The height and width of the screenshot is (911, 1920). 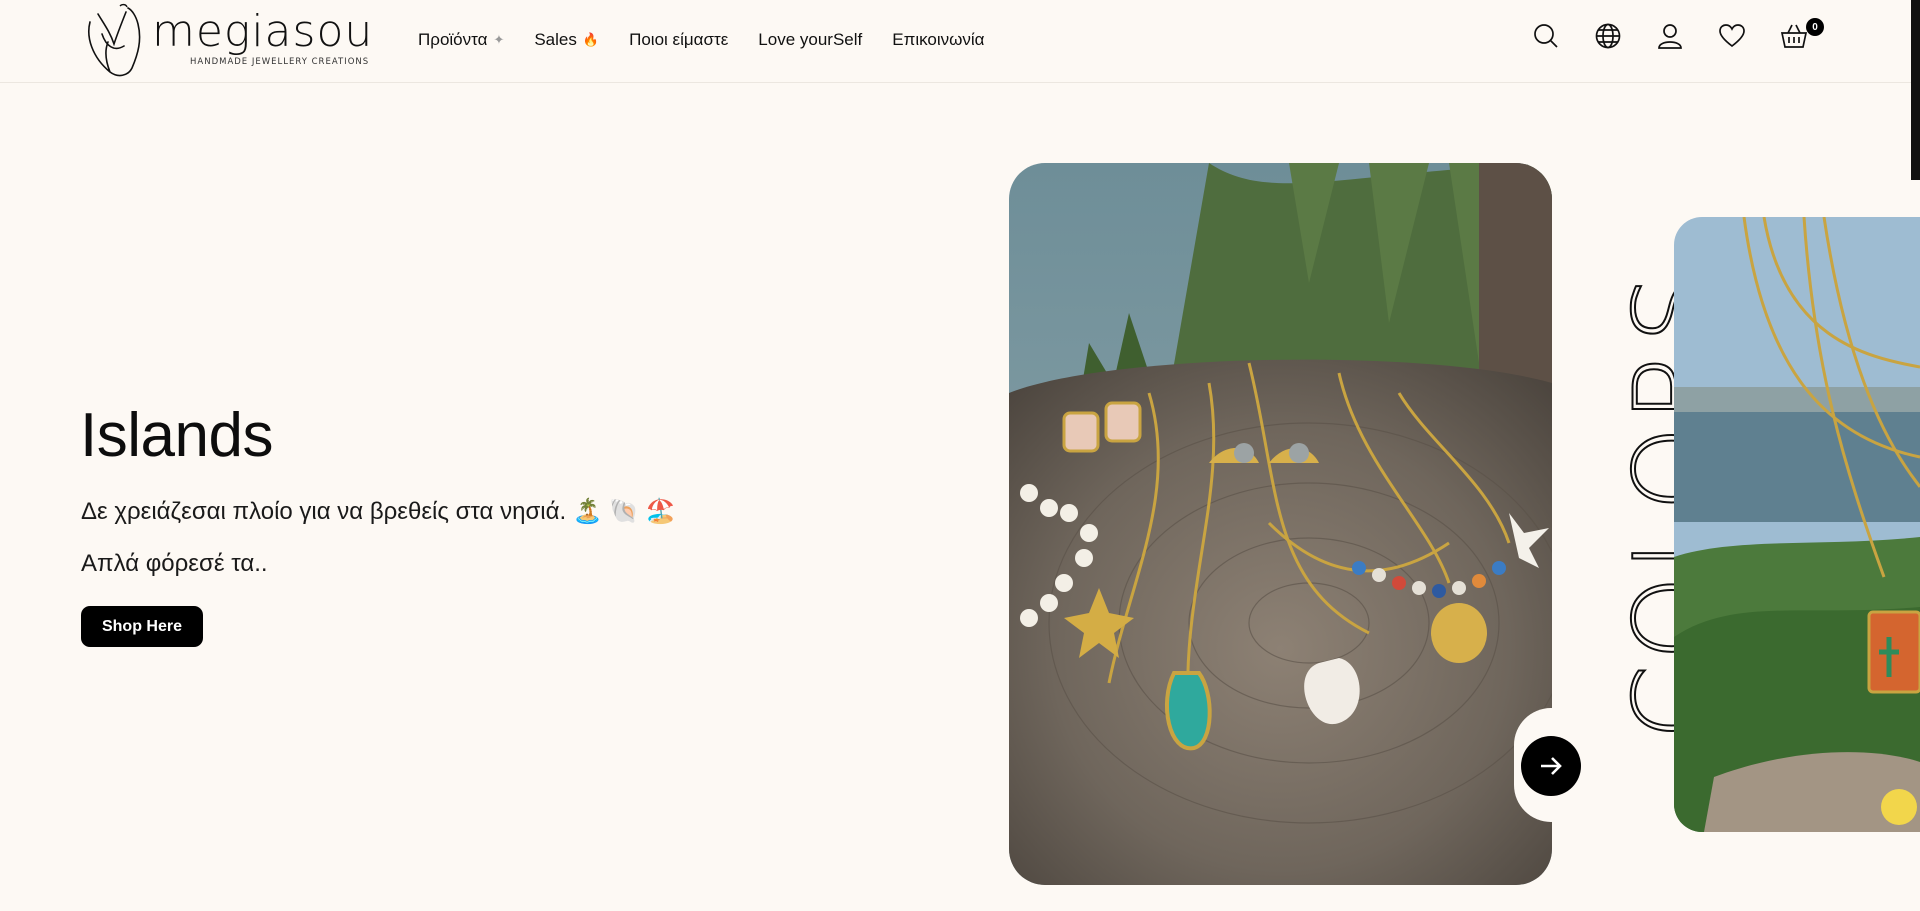 I want to click on nav-item-sales: Sales 🔥, so click(x=566, y=40).